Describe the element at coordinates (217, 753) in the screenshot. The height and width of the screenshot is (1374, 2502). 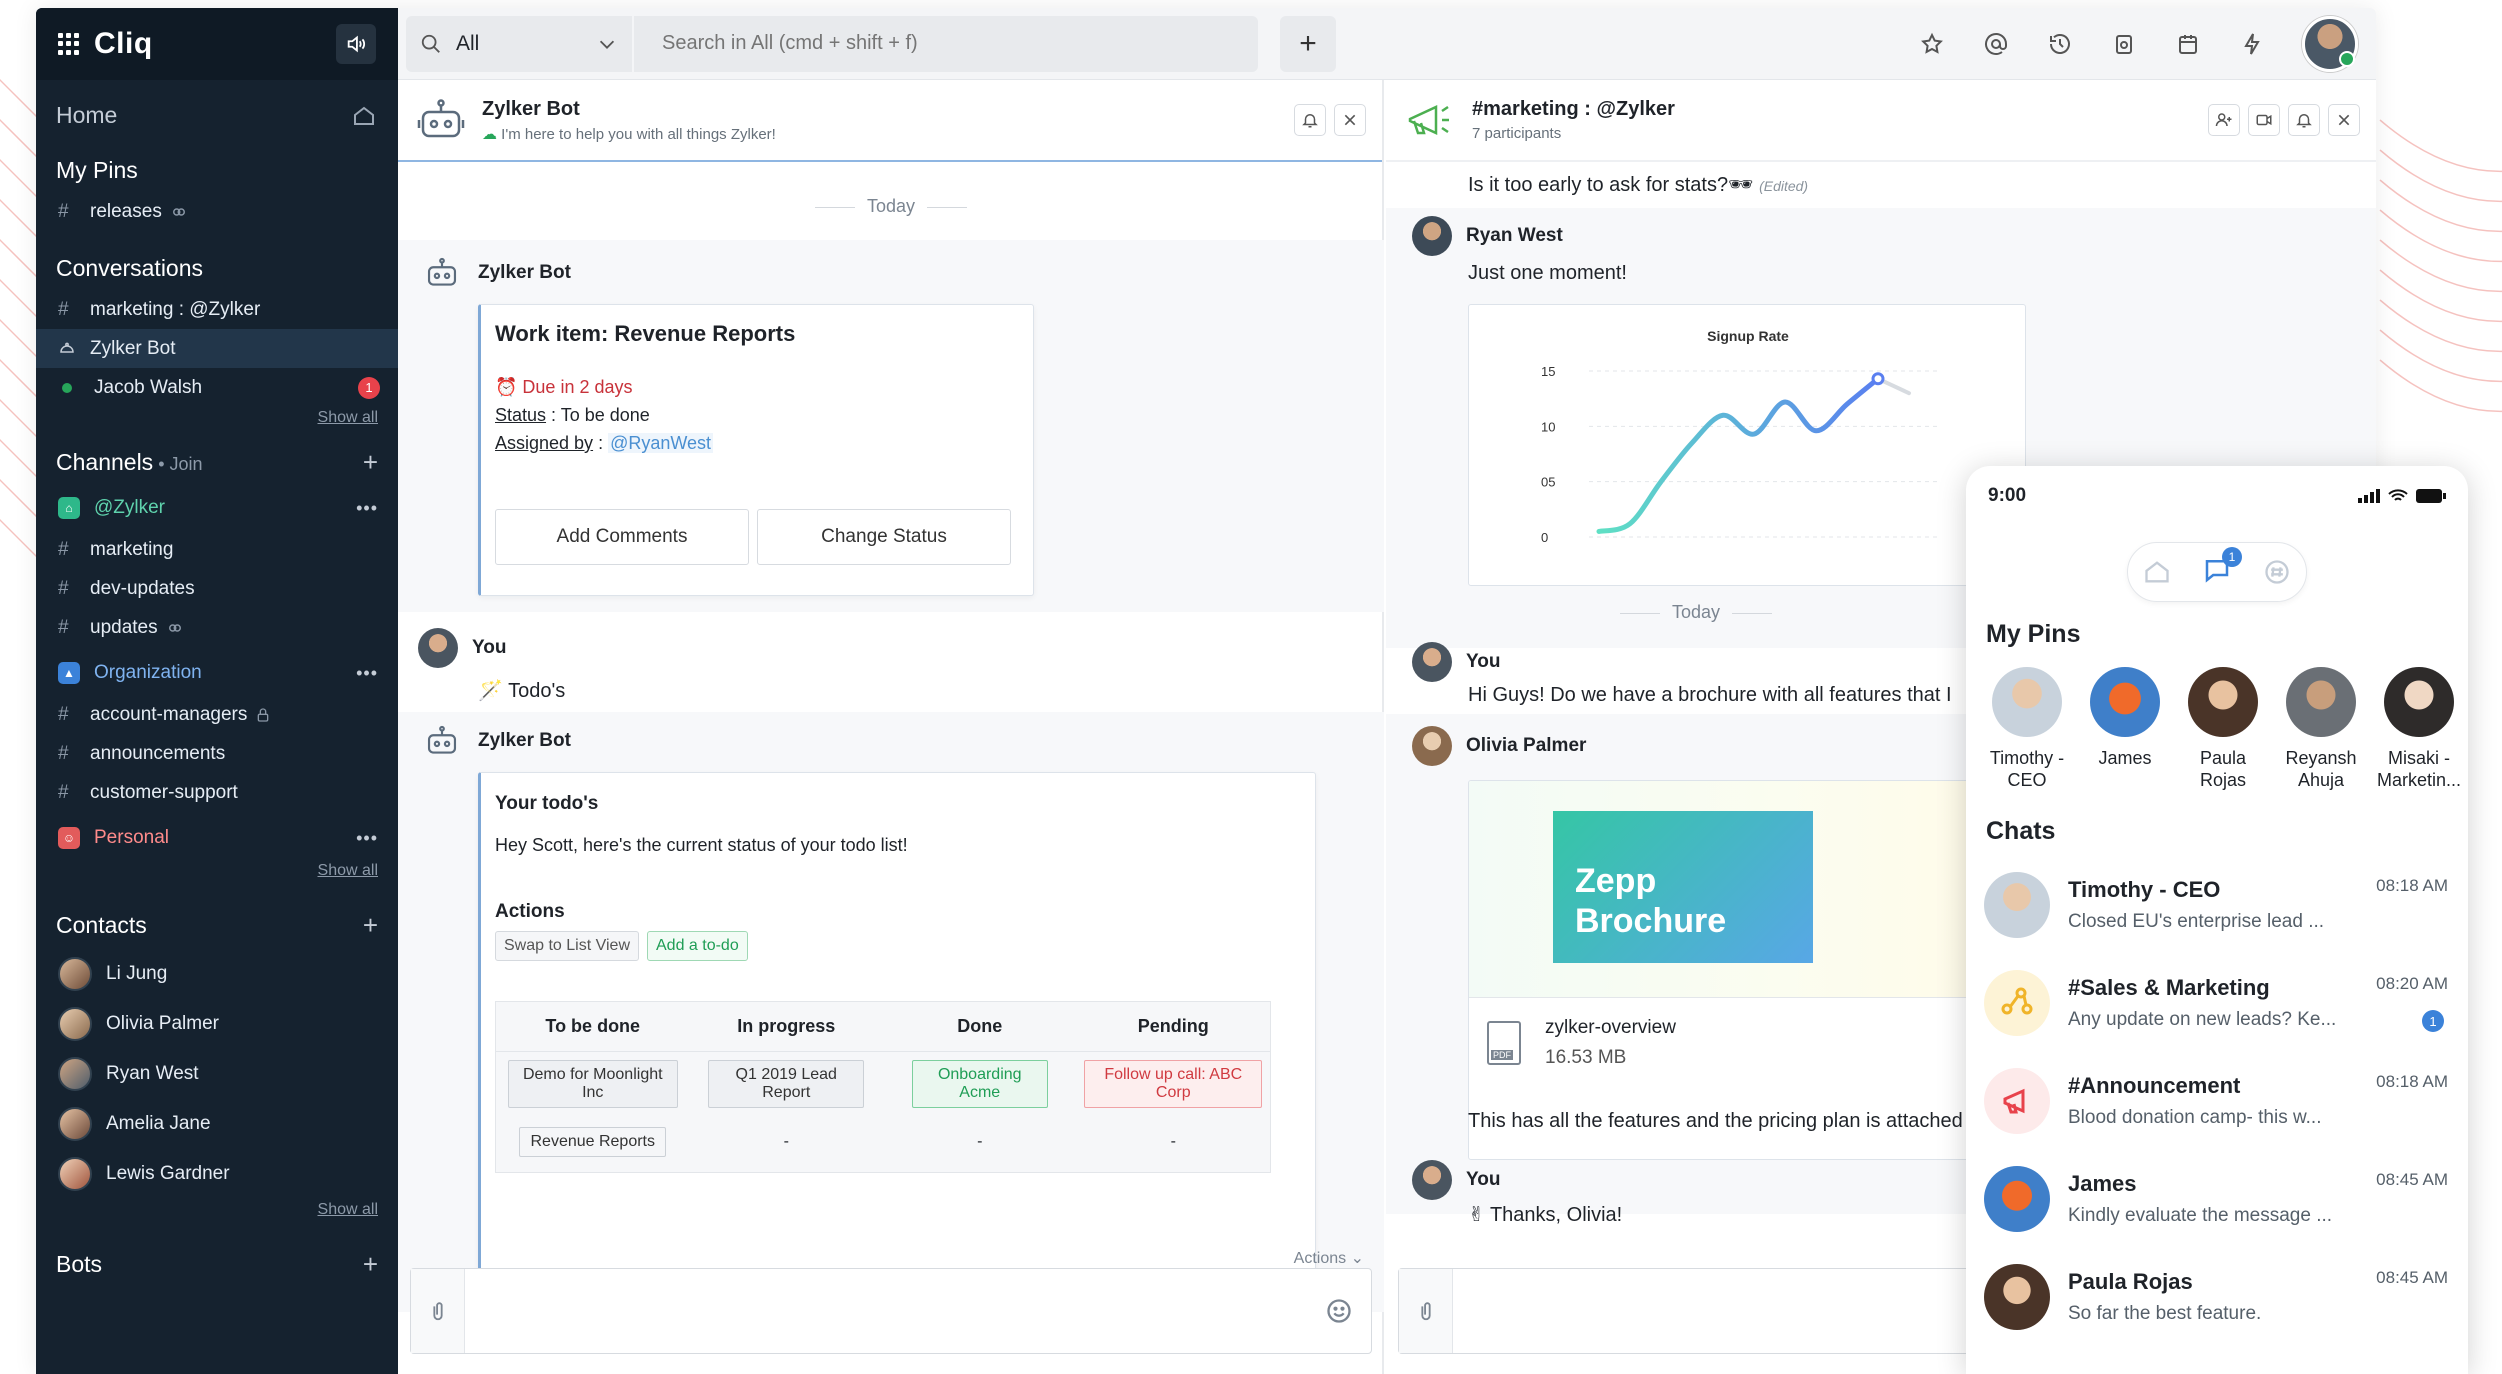
I see `sidebar-item-announcements: # announcements` at that location.